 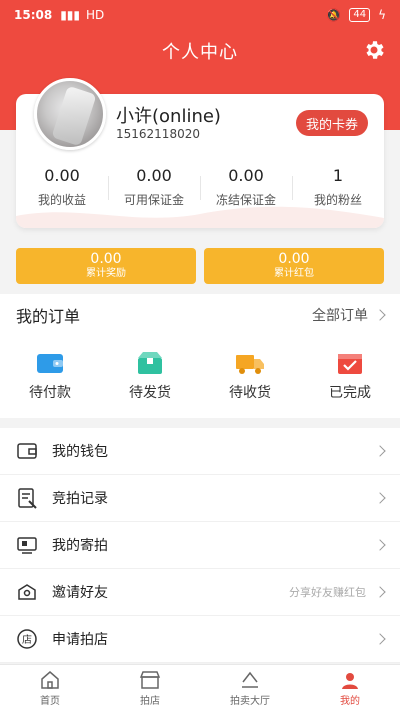 What do you see at coordinates (200, 639) in the screenshot?
I see `menu-item-apply-shop: 店 申请拍店` at bounding box center [200, 639].